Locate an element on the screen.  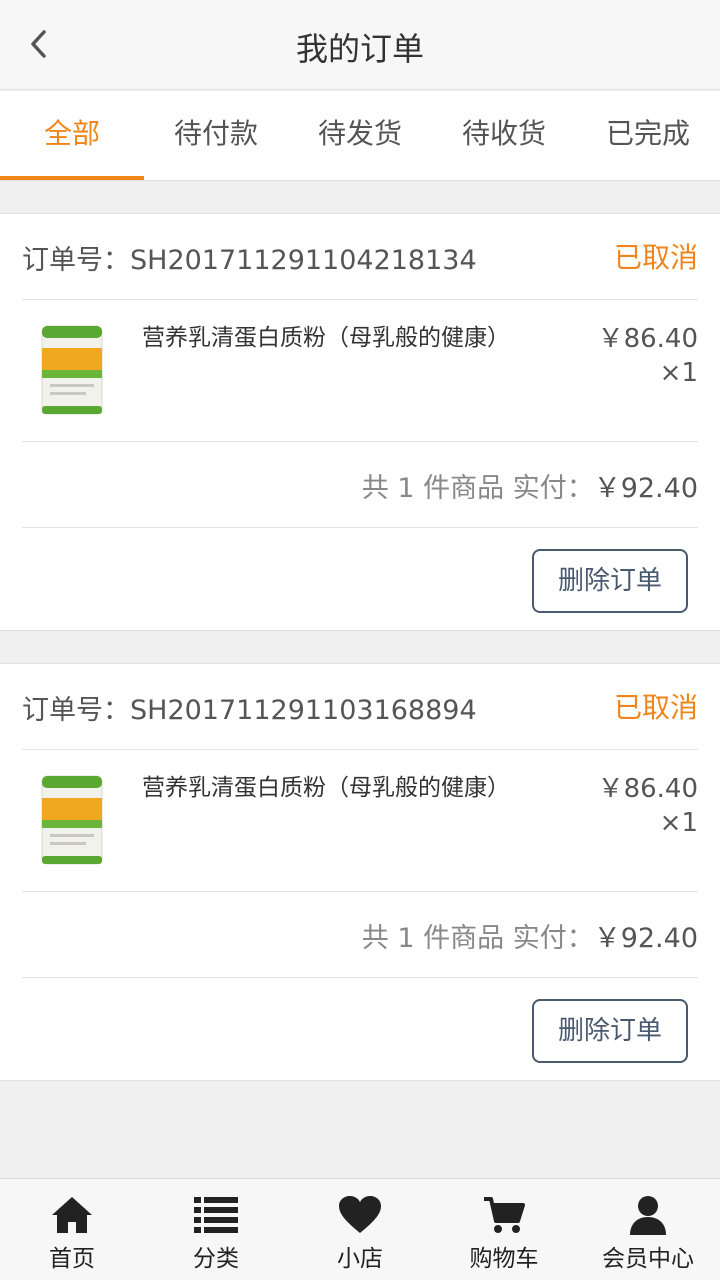
tab-completed: 已完成 is located at coordinates (648, 135).